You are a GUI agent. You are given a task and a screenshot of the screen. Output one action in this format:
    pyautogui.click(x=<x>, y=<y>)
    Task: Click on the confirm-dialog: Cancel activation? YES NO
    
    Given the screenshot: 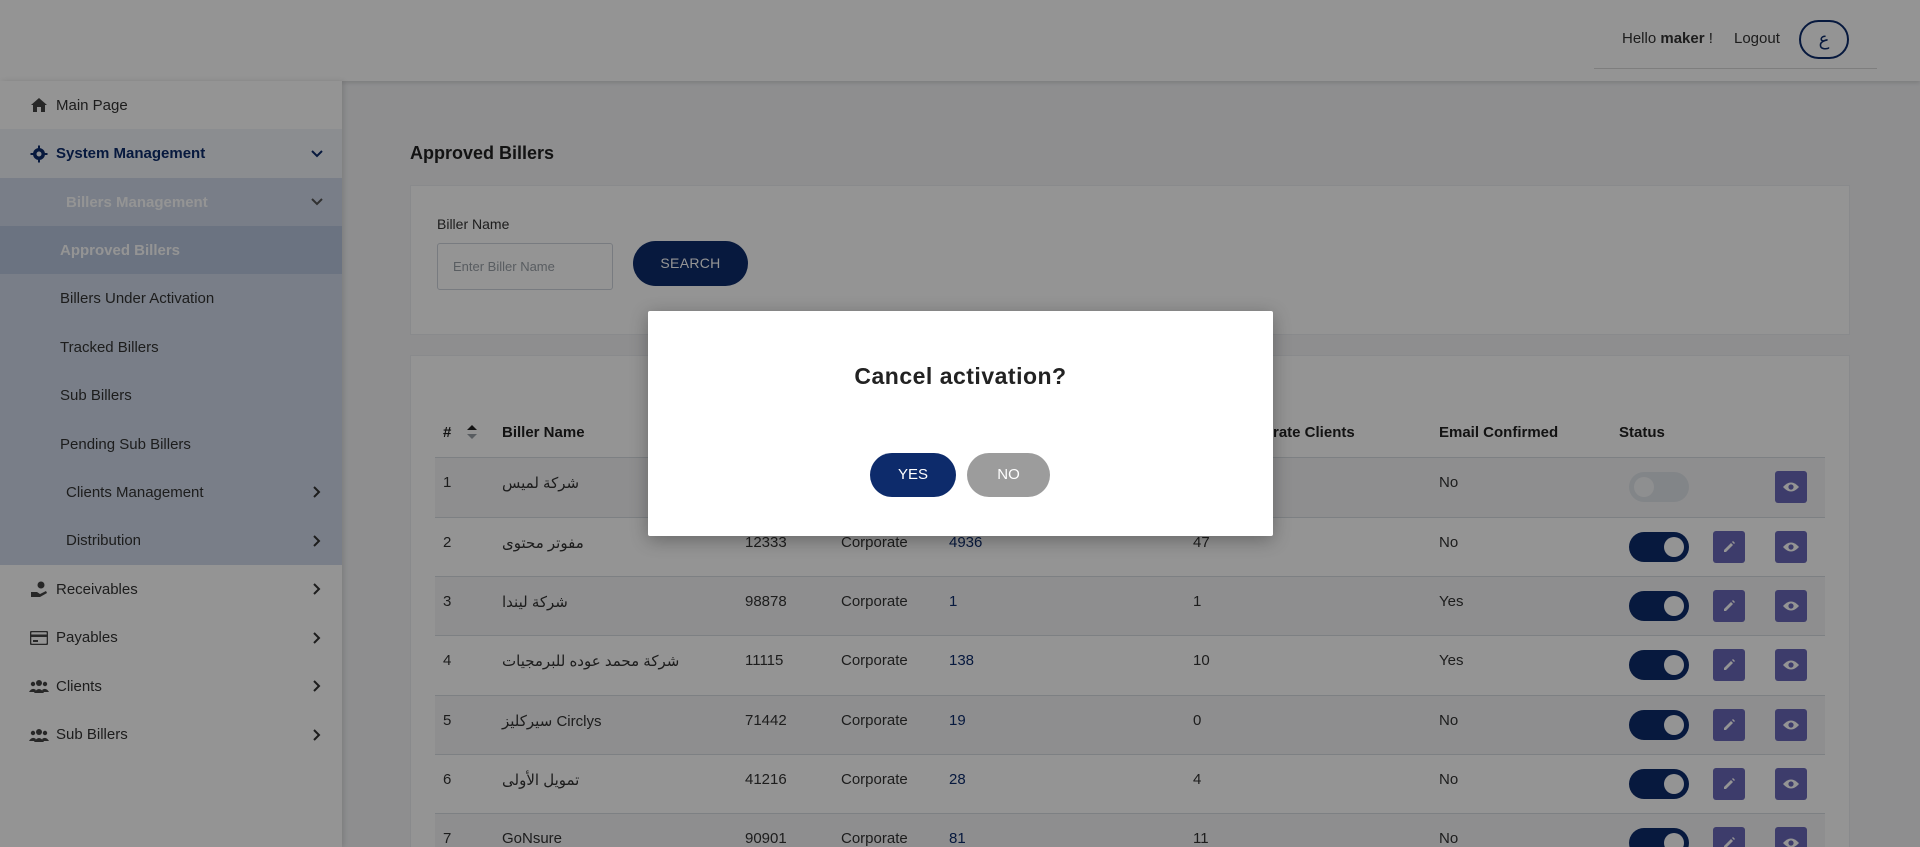 What is the action you would take?
    pyautogui.click(x=960, y=423)
    